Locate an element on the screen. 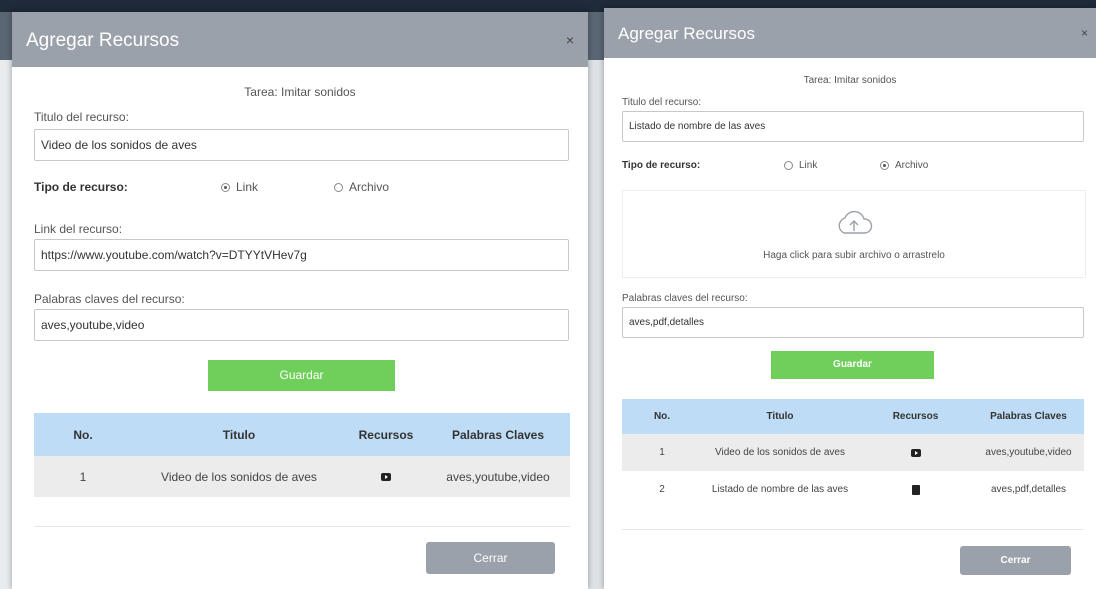 Image resolution: width=1096 pixels, height=589 pixels. radio-file-icon is located at coordinates (338, 188).